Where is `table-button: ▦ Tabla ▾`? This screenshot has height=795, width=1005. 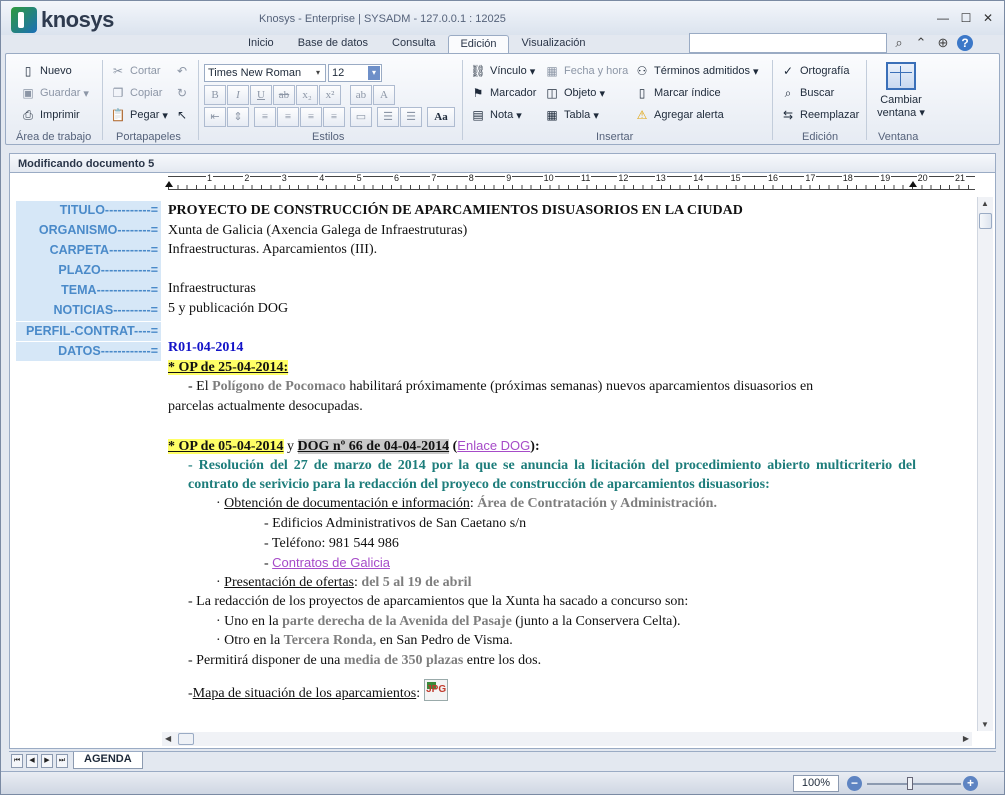
table-button: ▦ Tabla ▾ is located at coordinates (571, 115).